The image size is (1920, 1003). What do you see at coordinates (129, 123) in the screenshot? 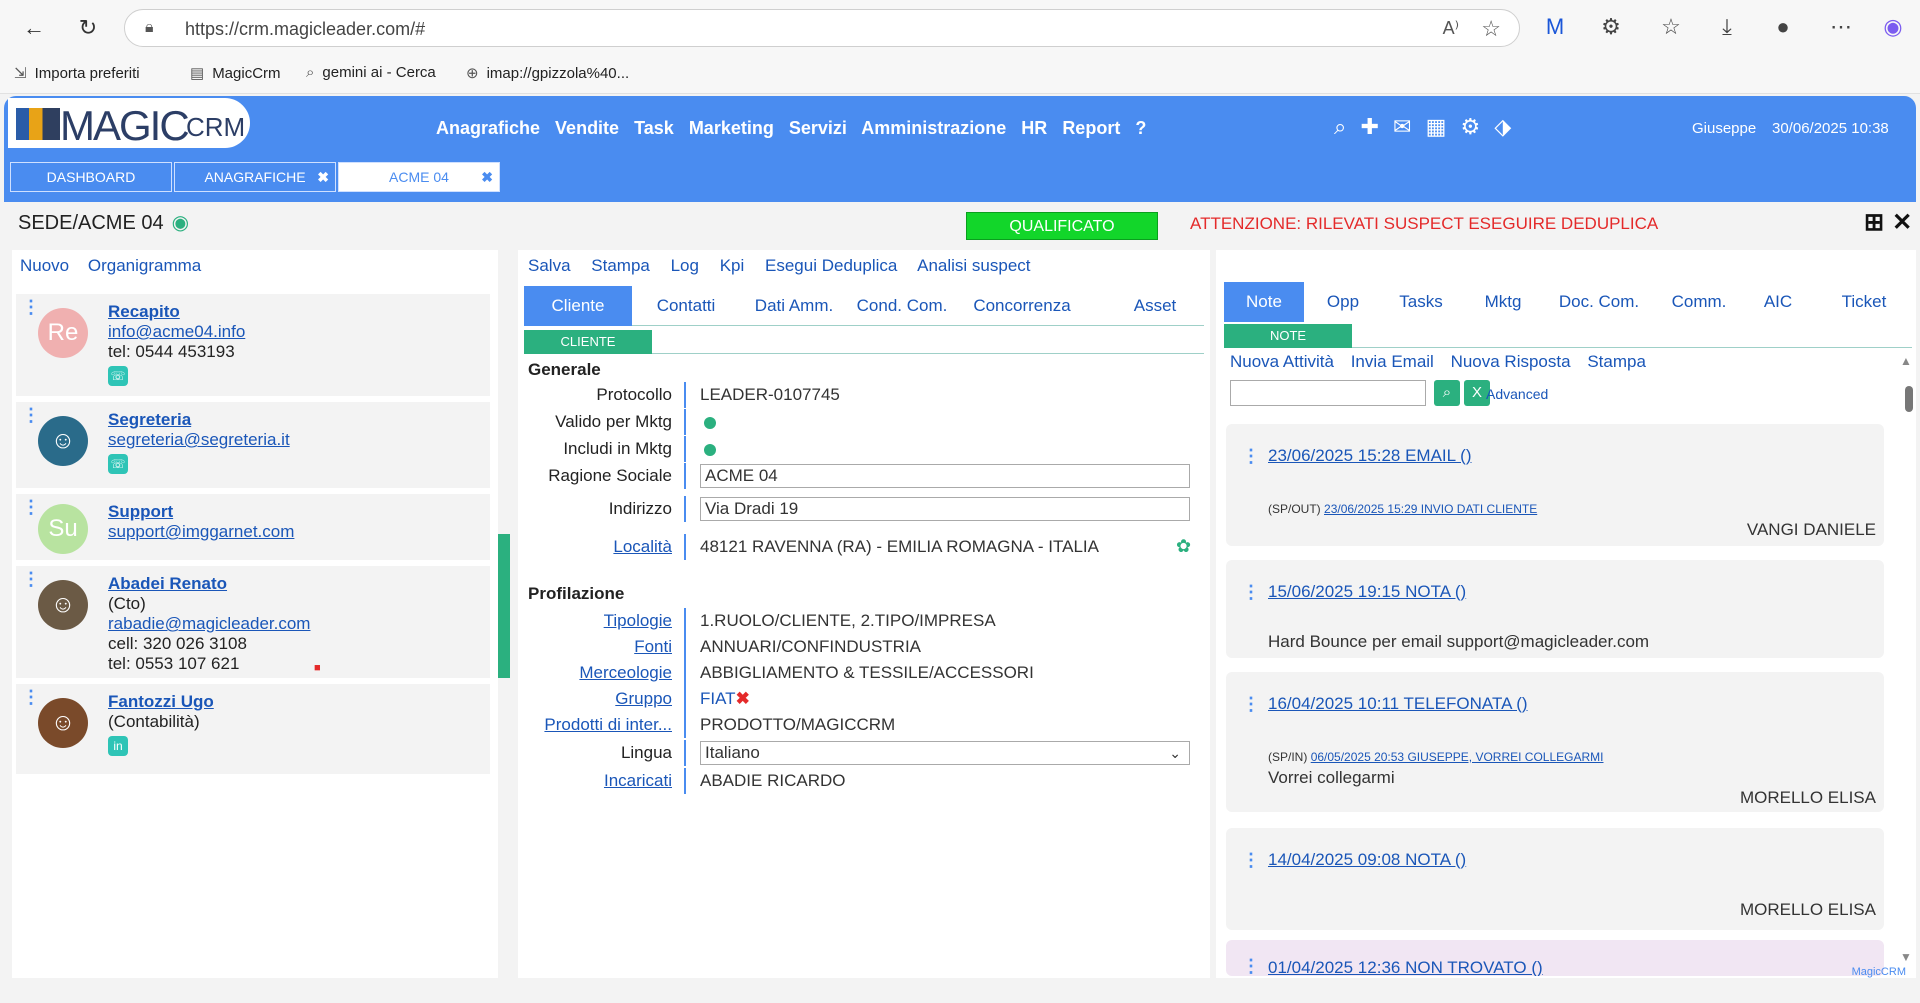
I see `magiccrm-logo: MAGIC CRM` at bounding box center [129, 123].